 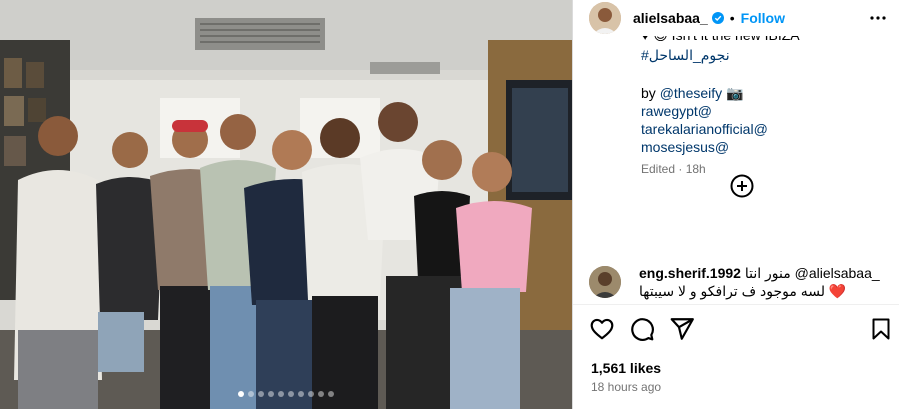 I want to click on comment-username: eng.sherif.1992, so click(x=690, y=273).